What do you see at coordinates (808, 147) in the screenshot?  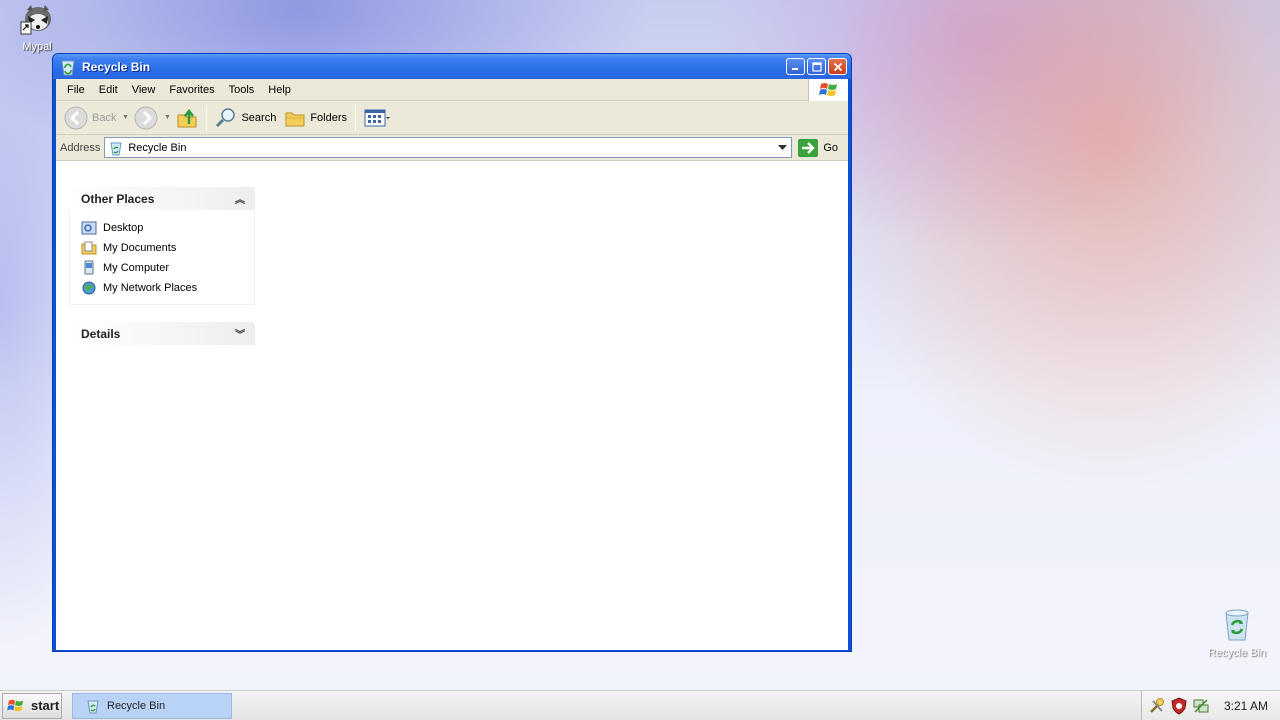 I see `go-arrow-icon` at bounding box center [808, 147].